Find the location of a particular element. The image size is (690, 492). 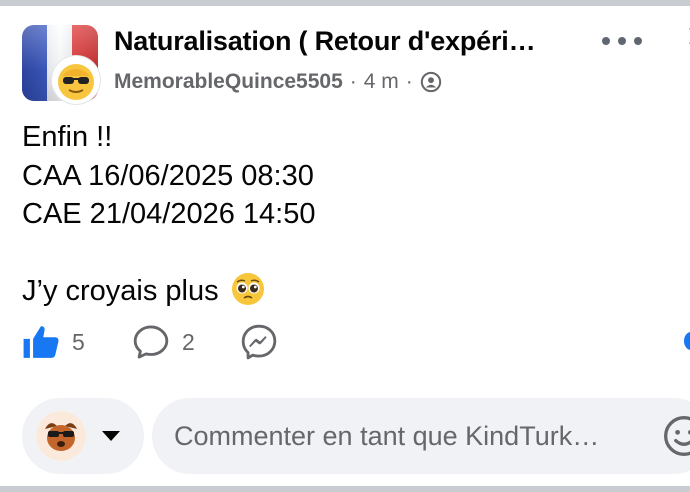

dog-sunglasses-avatar-icon is located at coordinates (61, 436).